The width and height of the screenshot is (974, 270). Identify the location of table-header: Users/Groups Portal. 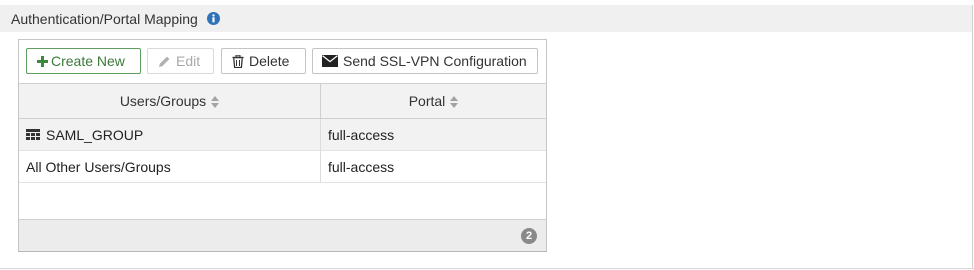
(282, 101).